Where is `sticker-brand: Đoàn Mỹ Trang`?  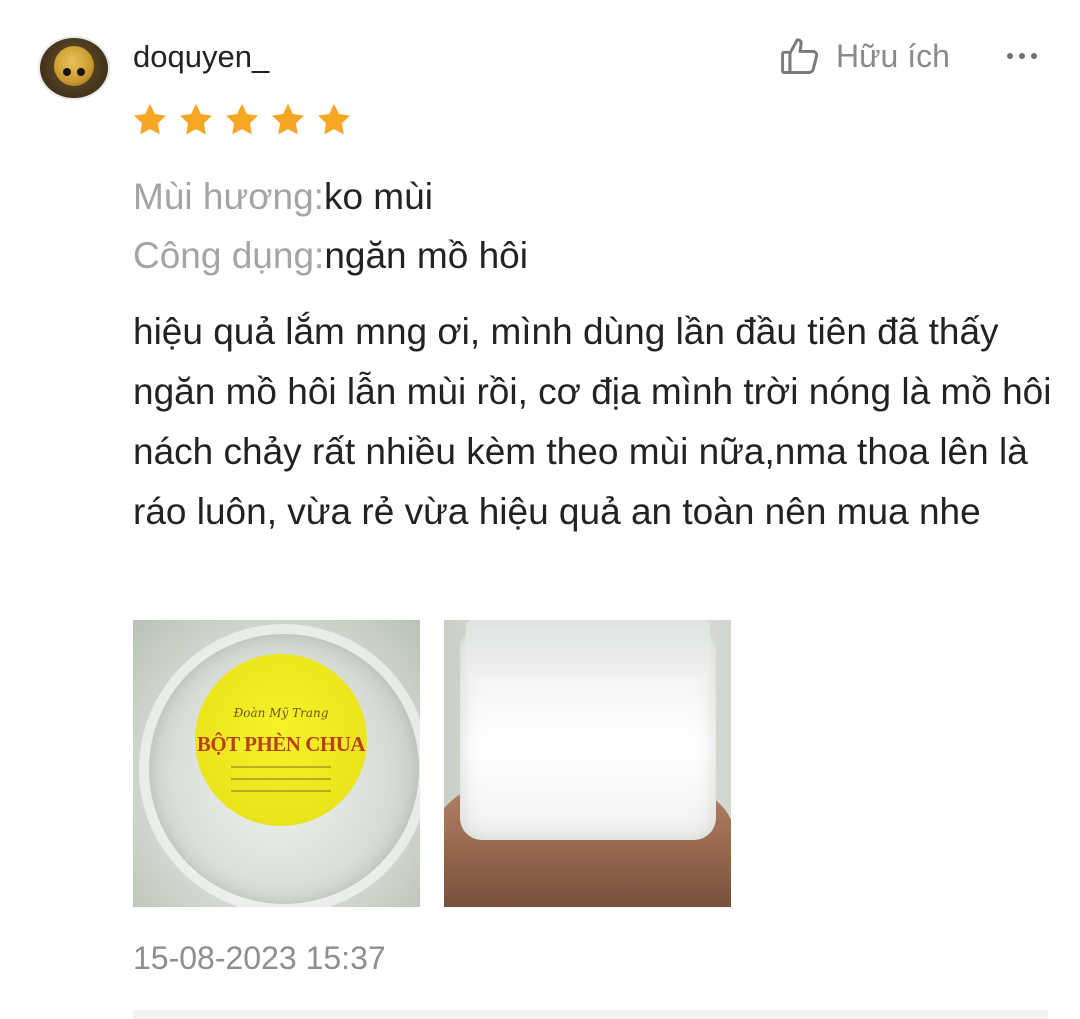 sticker-brand: Đoàn Mỹ Trang is located at coordinates (281, 713).